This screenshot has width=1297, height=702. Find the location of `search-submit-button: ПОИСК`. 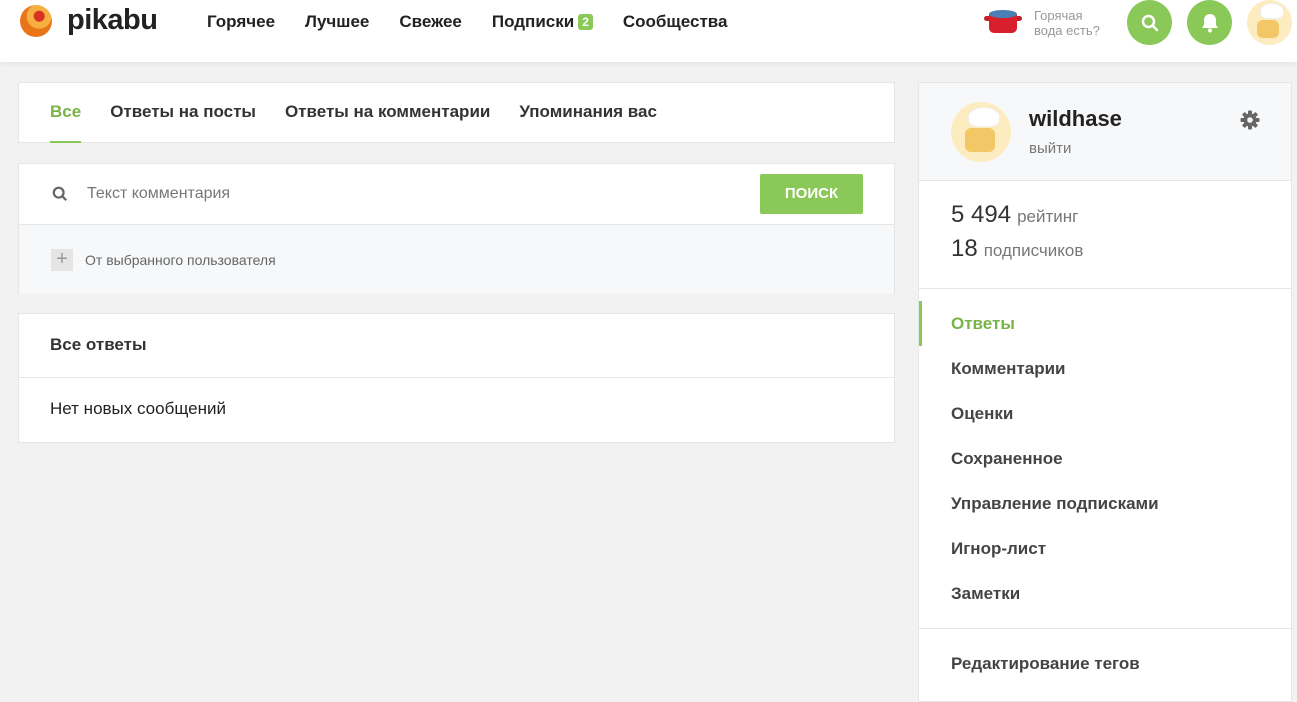

search-submit-button: ПОИСК is located at coordinates (811, 194).